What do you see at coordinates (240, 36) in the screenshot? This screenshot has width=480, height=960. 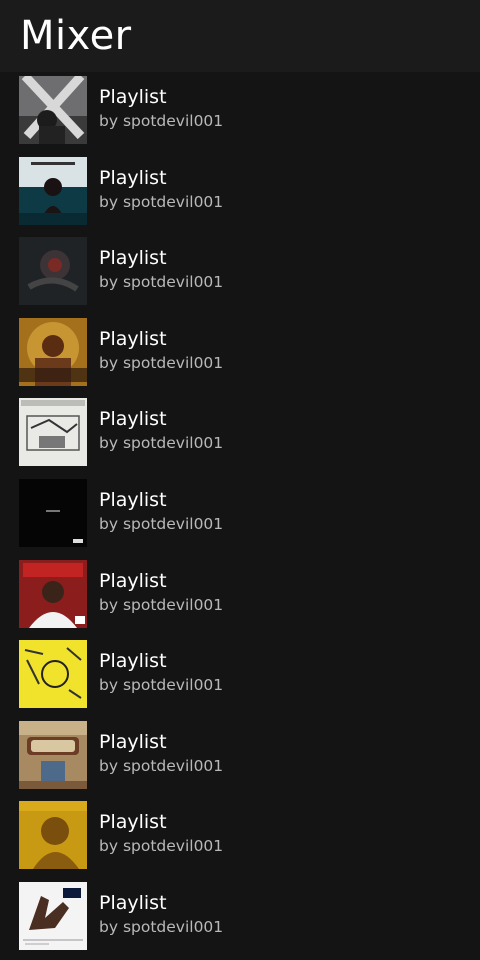 I see `app-header: Mixer` at bounding box center [240, 36].